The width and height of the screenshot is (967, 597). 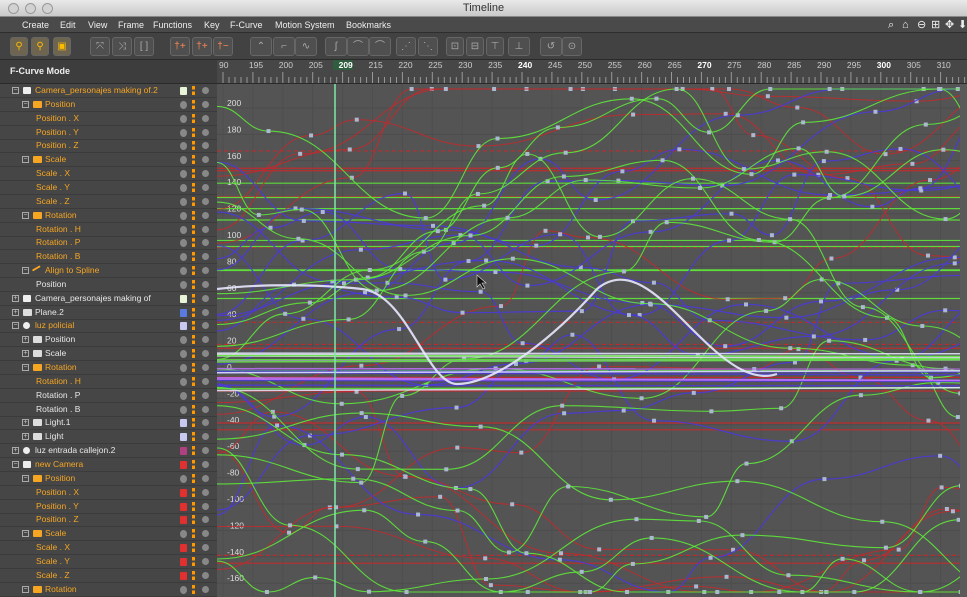 I want to click on menu-view: View, so click(x=97, y=25).